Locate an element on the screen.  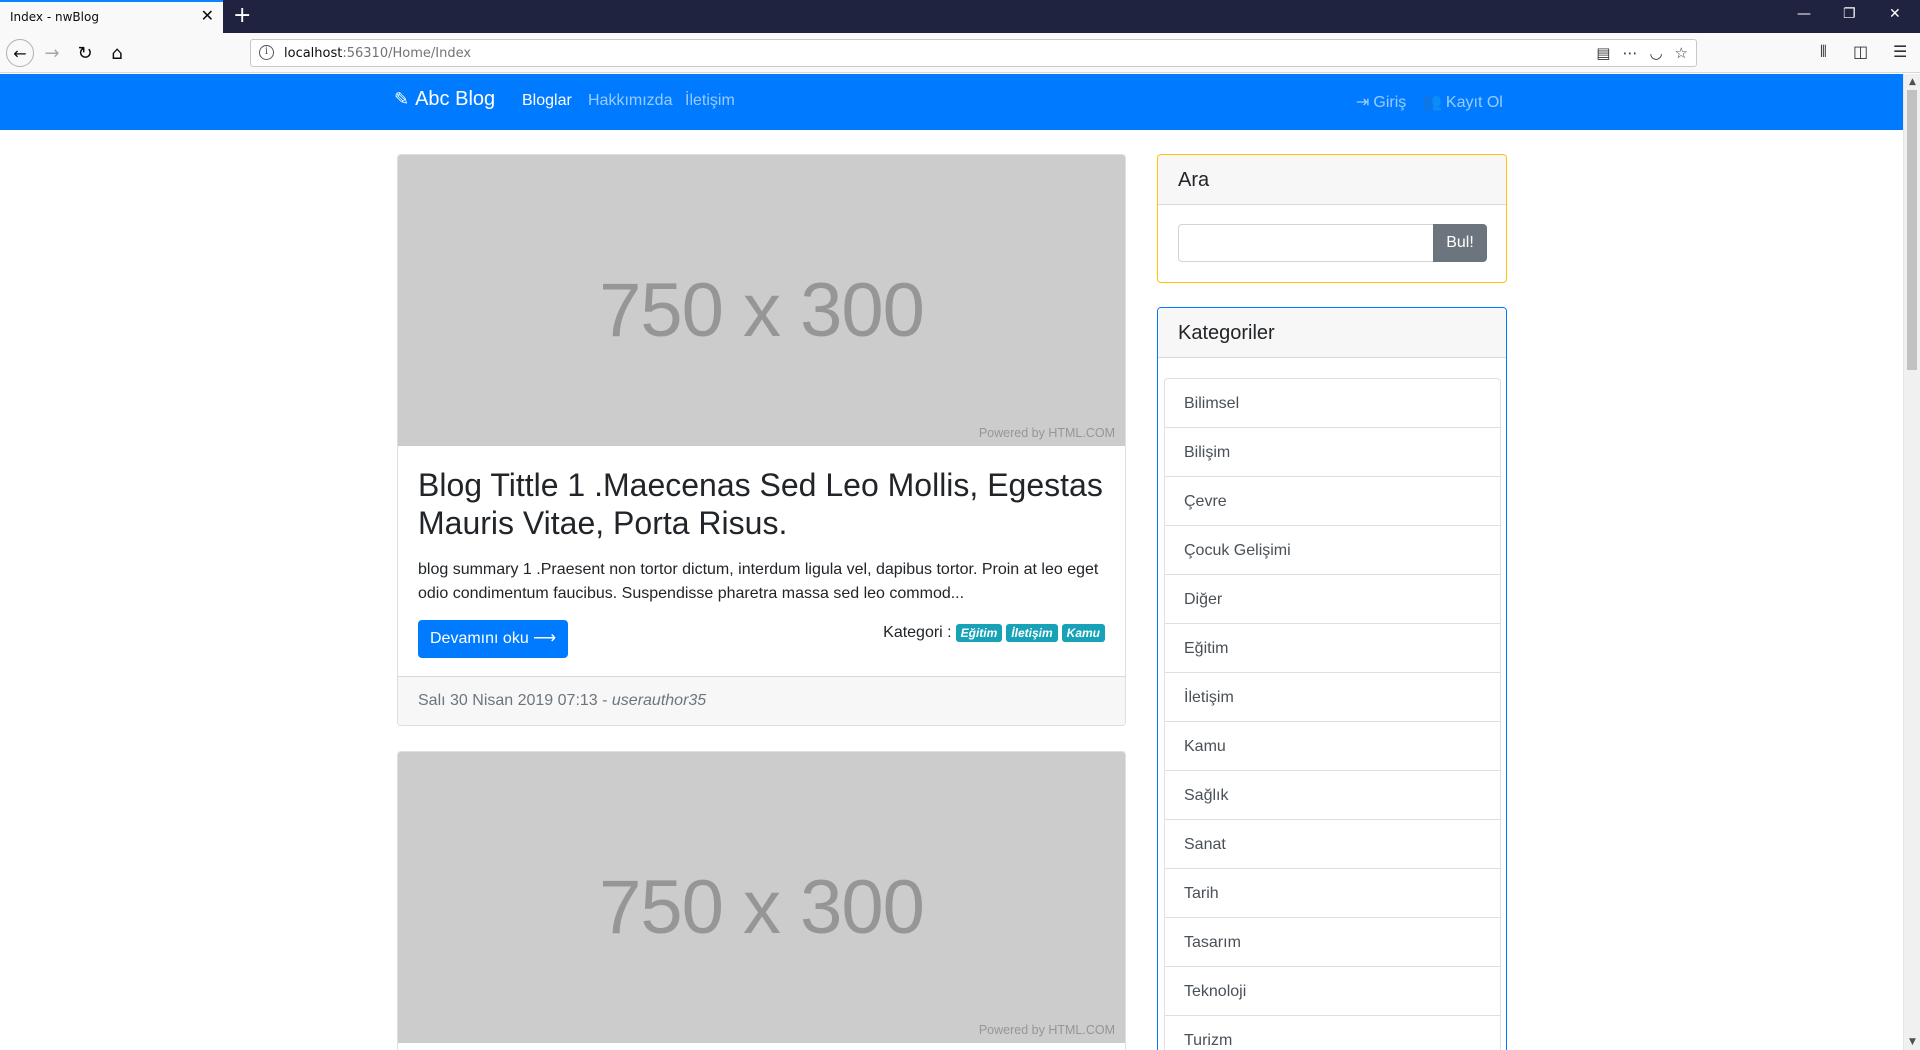
browser-tab-strip: Index - nwBlog ✕ + — ❐ ✕ is located at coordinates (960, 16).